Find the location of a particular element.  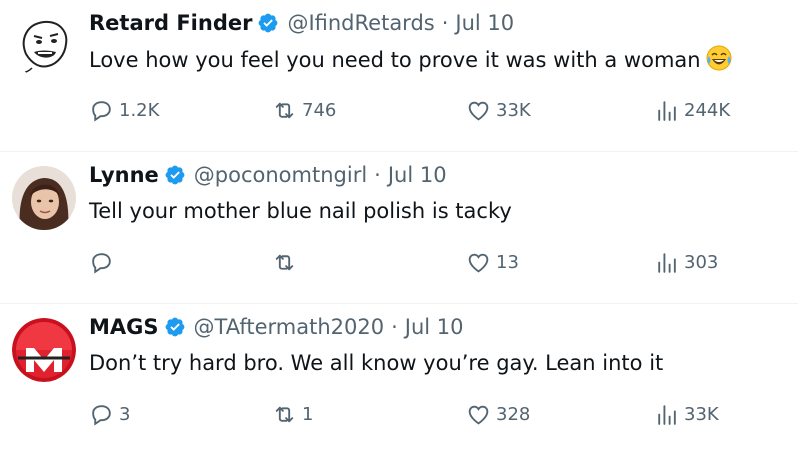

red-m-logo-avatar-icon is located at coordinates (44, 350).